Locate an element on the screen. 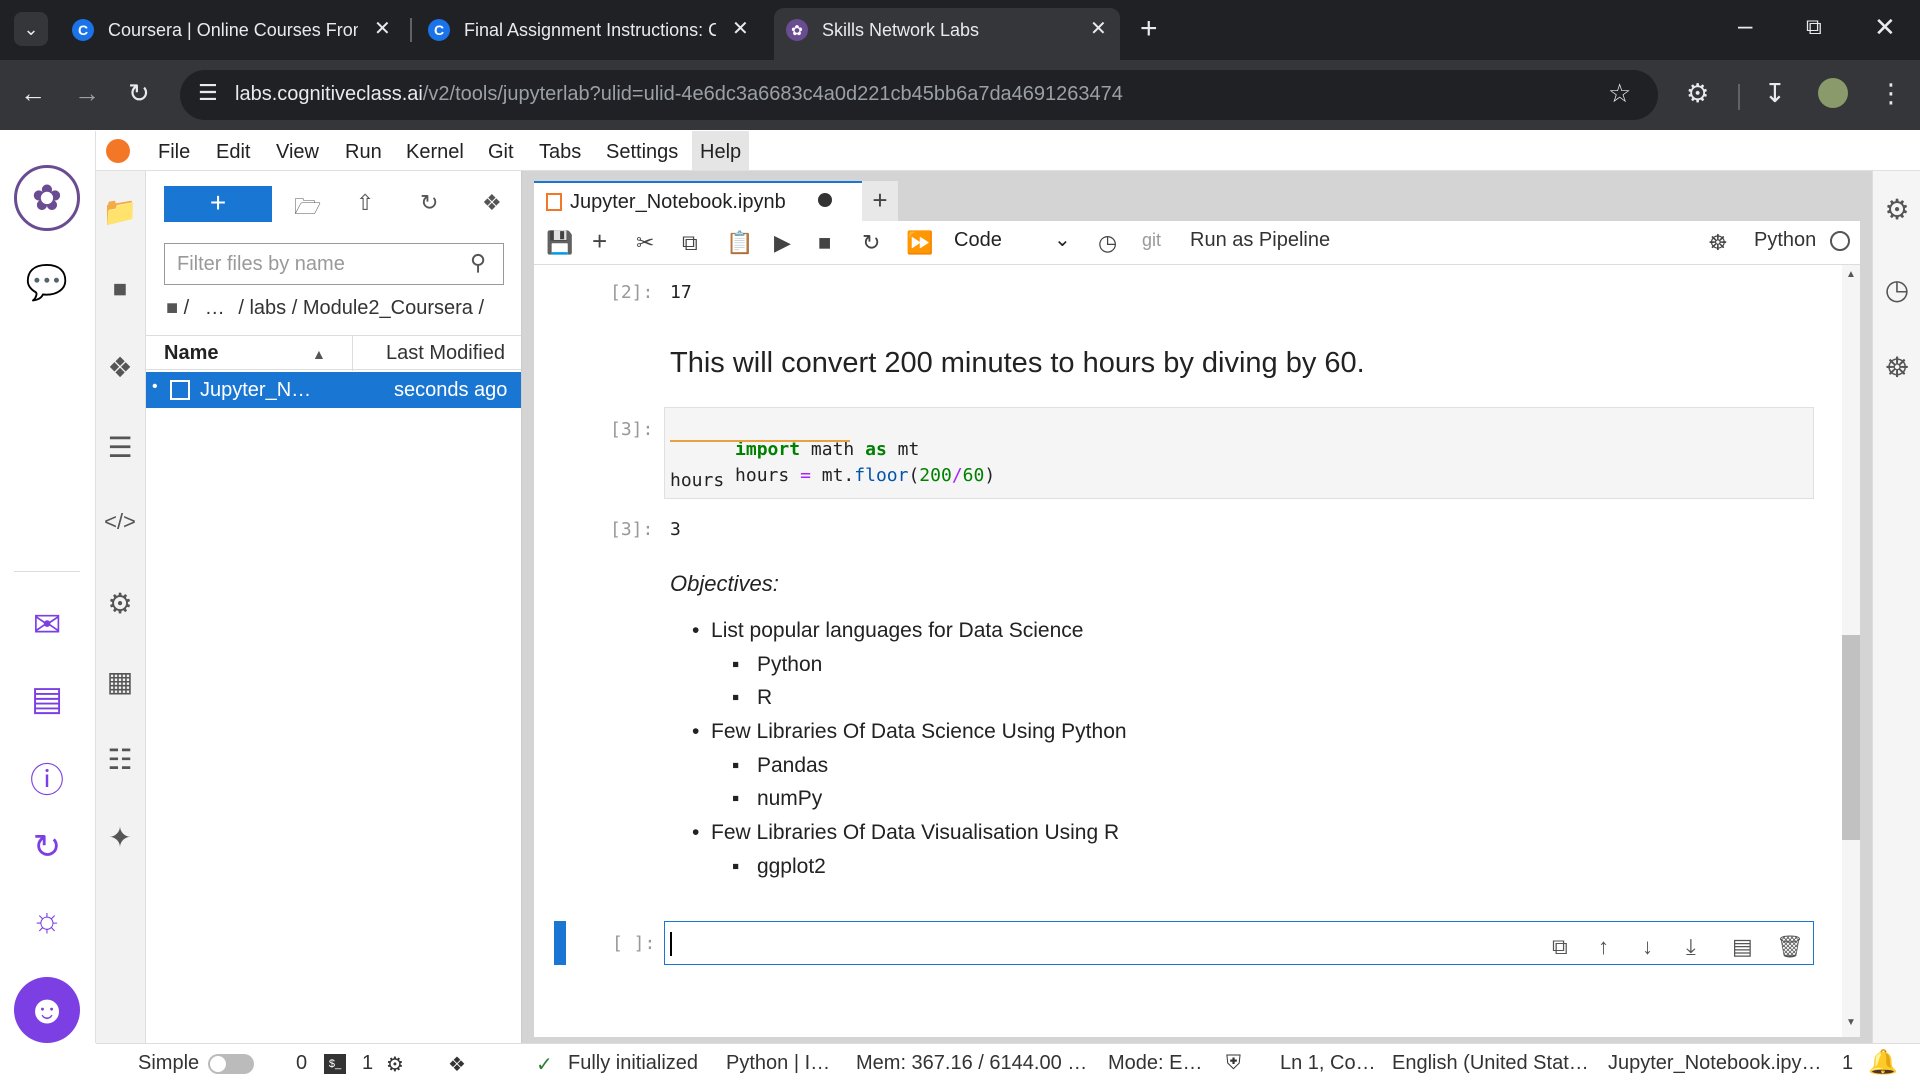  profile-avatar is located at coordinates (1833, 93).